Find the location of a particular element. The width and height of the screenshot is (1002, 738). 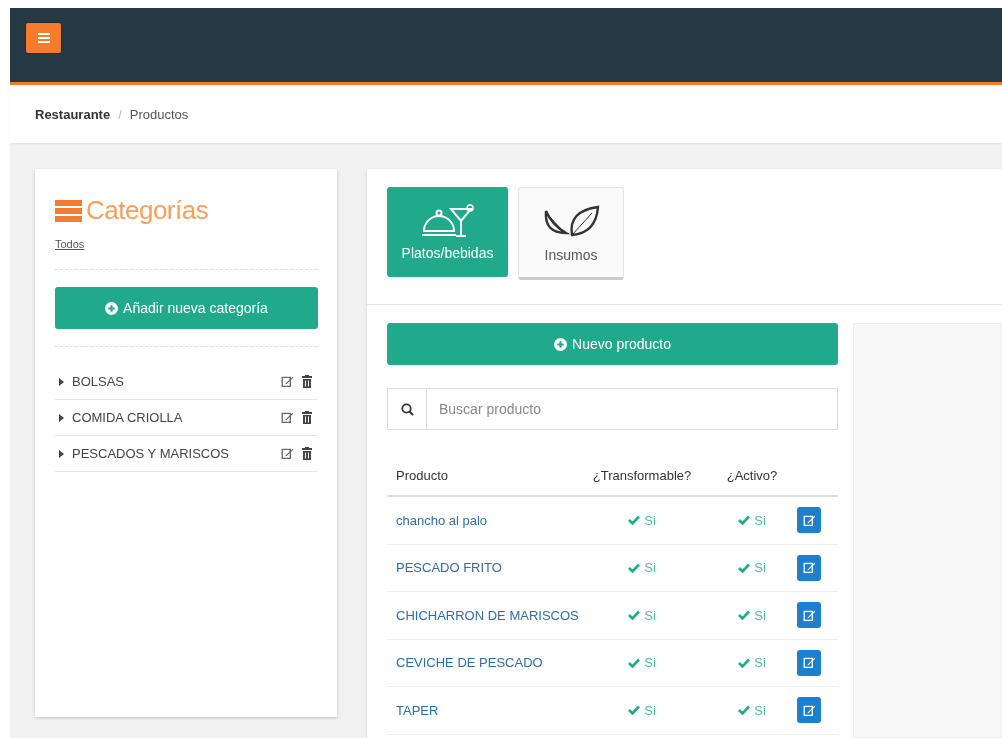

column-header: ¿Activo? is located at coordinates (752, 475).